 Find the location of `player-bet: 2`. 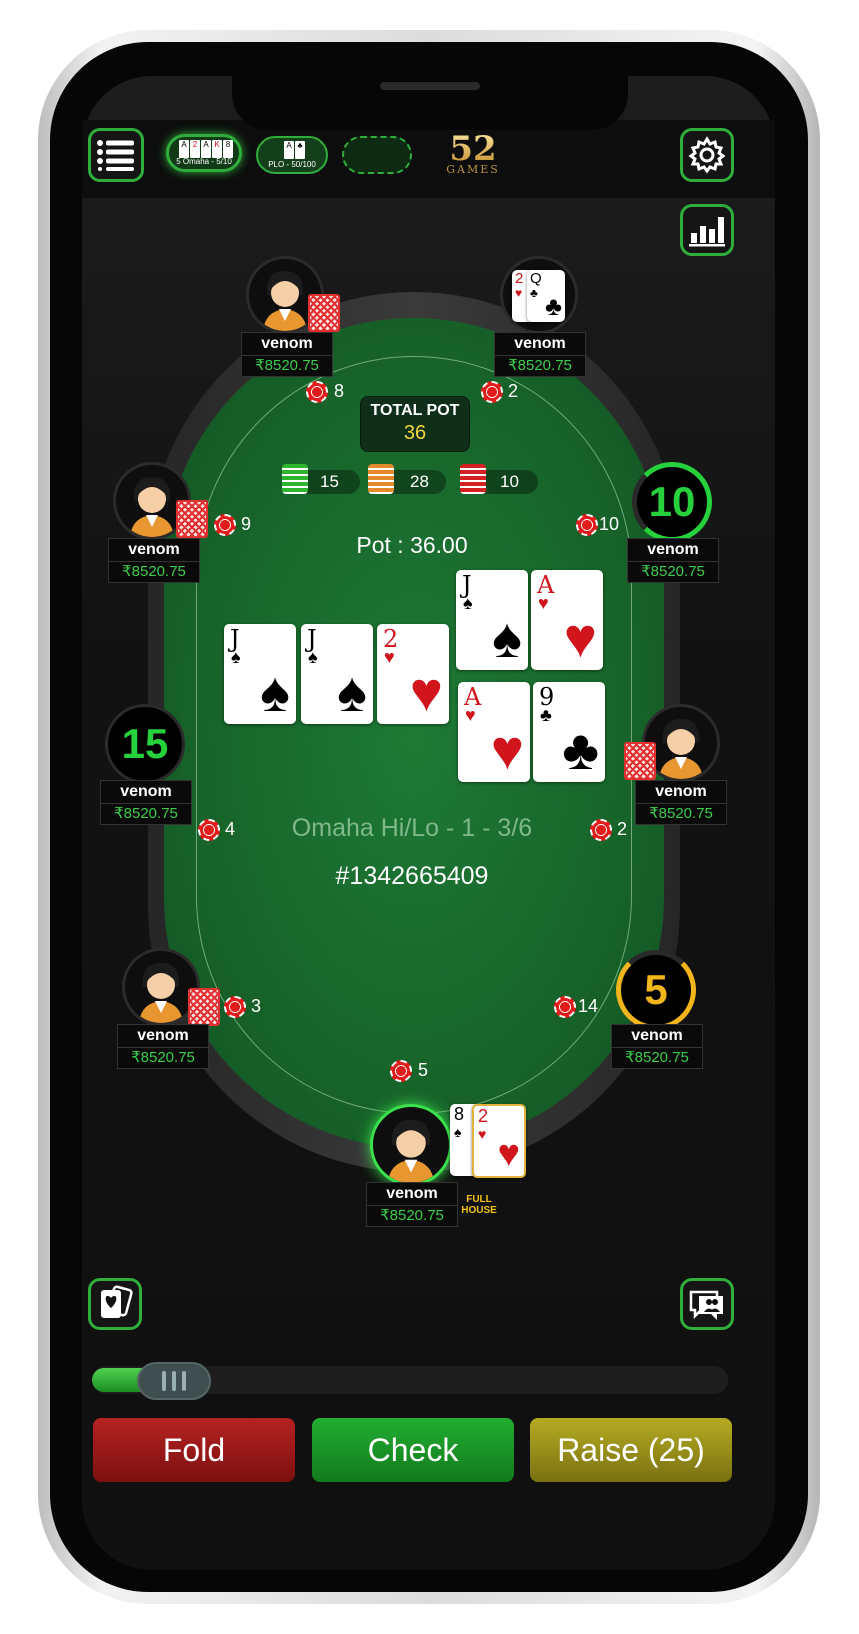

player-bet: 2 is located at coordinates (622, 829).